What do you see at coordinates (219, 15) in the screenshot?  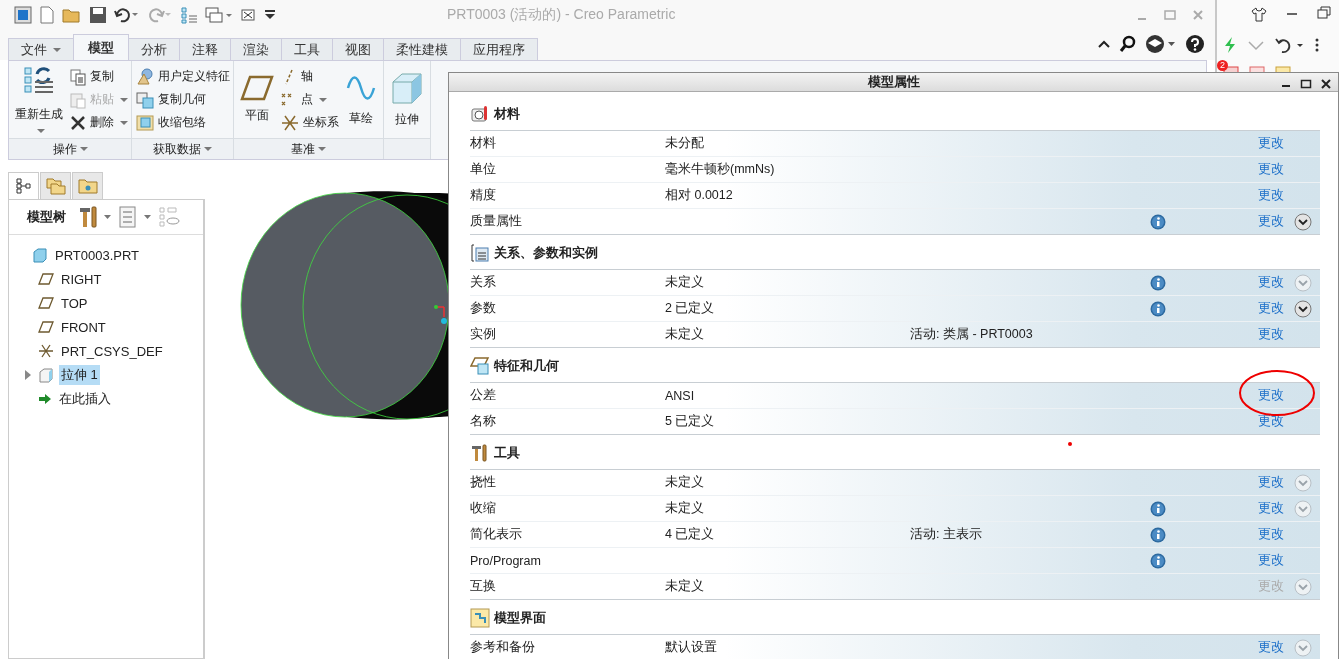 I see `windows-icon` at bounding box center [219, 15].